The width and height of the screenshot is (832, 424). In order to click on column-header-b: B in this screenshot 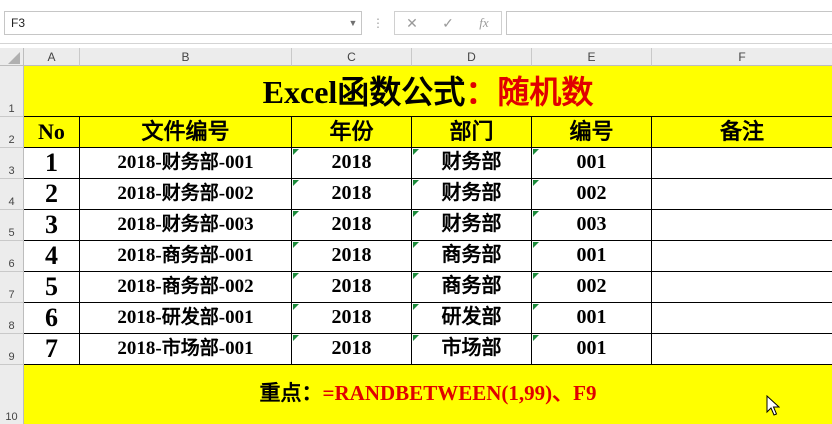, I will do `click(186, 57)`.